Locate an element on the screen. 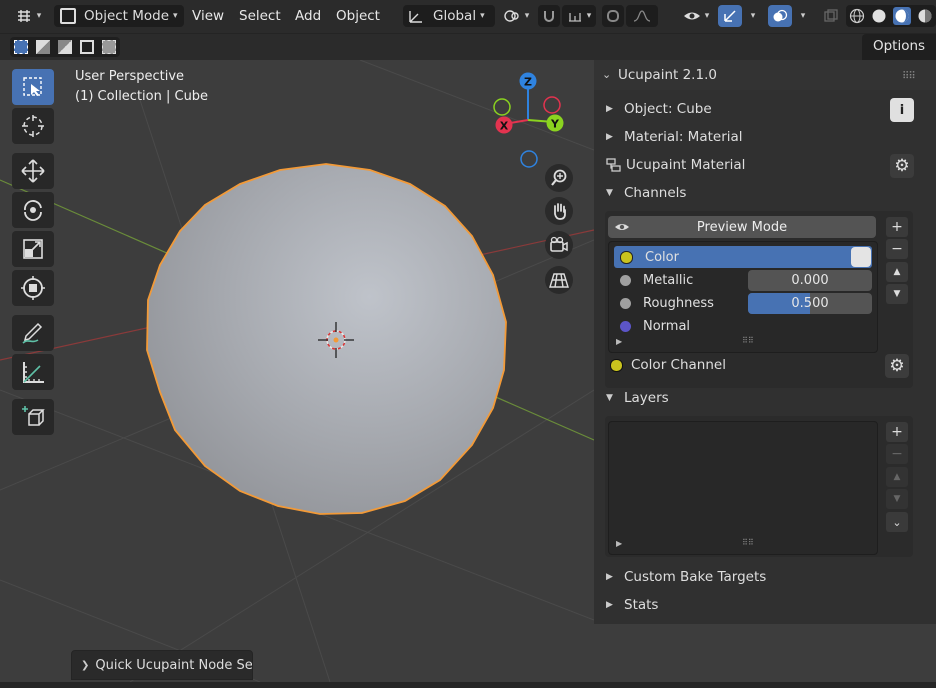 The image size is (936, 688). menu-object: Object is located at coordinates (358, 16).